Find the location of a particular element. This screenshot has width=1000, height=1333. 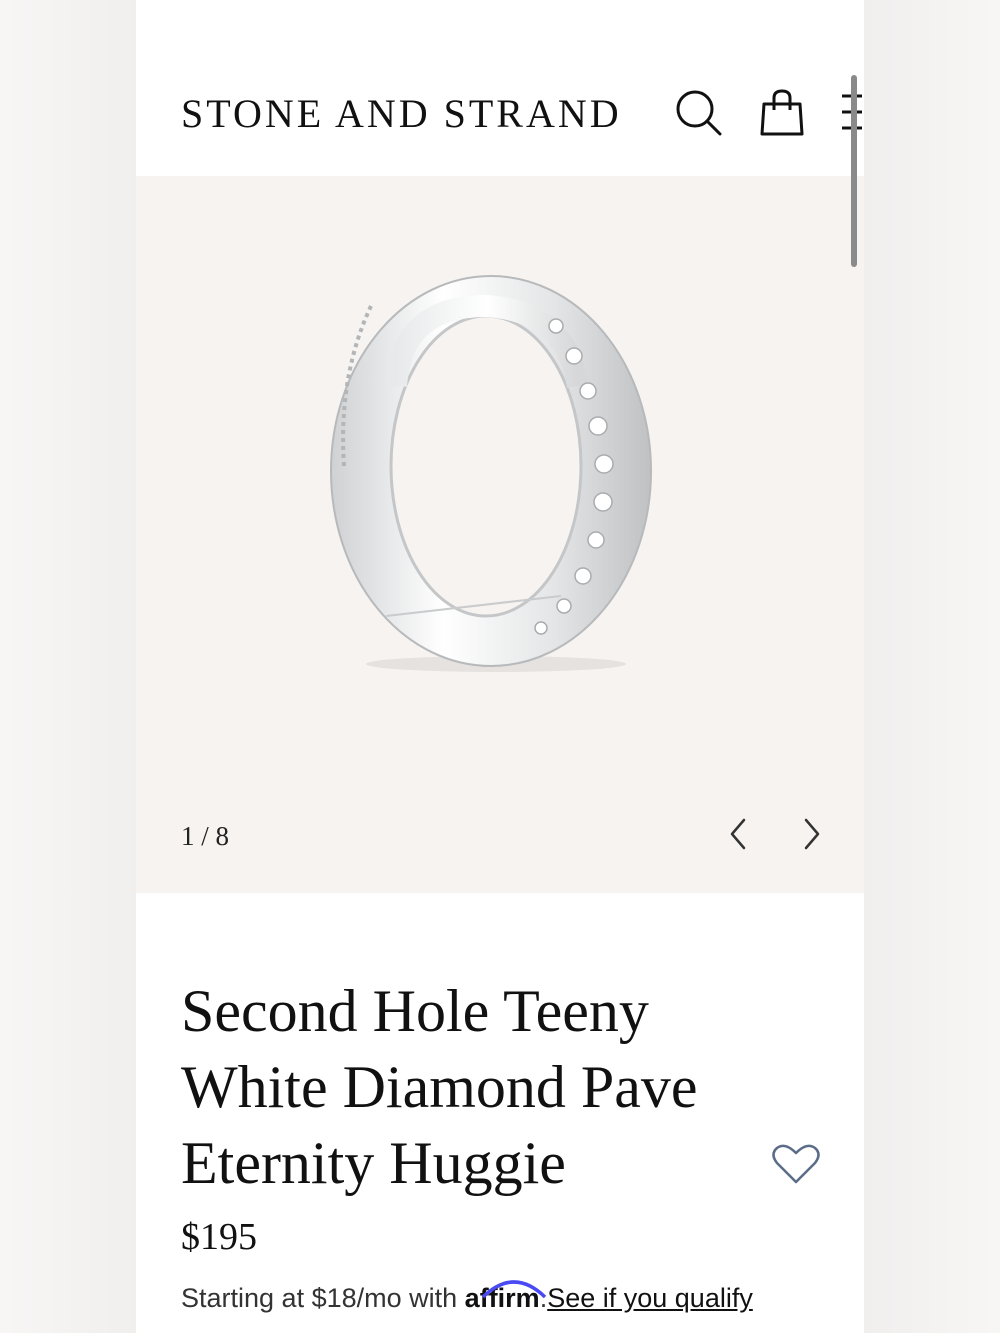

site-logo: STONE AND STRAND is located at coordinates (401, 113).